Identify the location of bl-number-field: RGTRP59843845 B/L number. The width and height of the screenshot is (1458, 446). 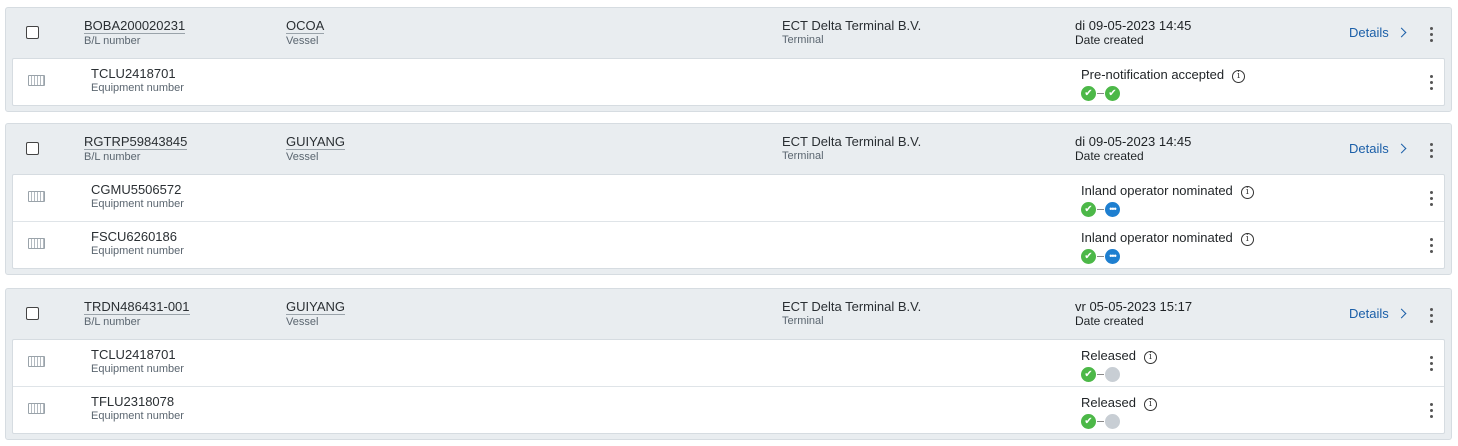
(136, 149).